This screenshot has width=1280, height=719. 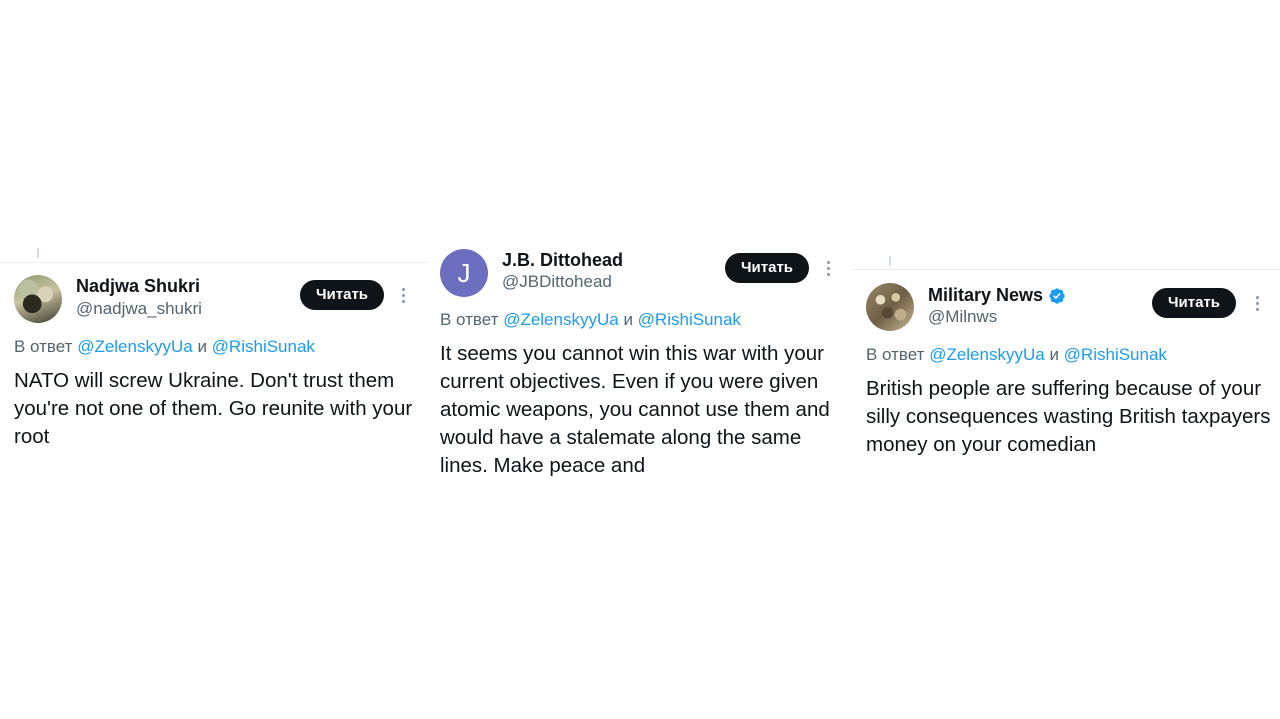 I want to click on verified-badge-icon, so click(x=1057, y=295).